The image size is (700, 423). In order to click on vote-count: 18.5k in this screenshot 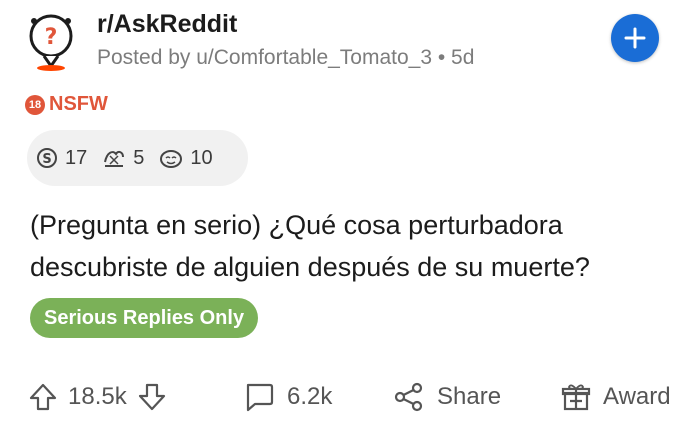, I will do `click(97, 396)`.